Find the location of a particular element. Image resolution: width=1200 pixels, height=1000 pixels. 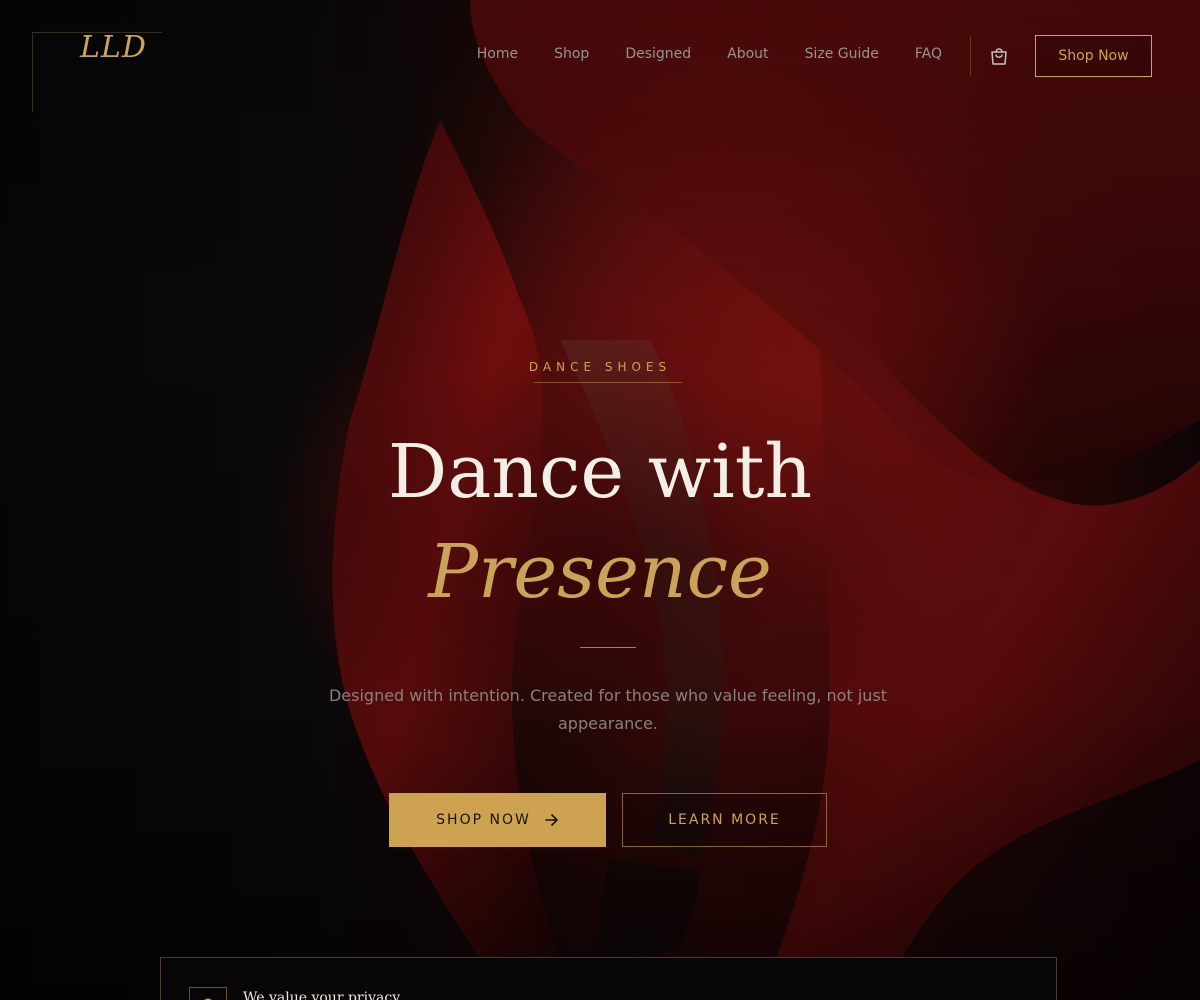

hero-eyebrow: DANCE SHOES is located at coordinates (600, 367).